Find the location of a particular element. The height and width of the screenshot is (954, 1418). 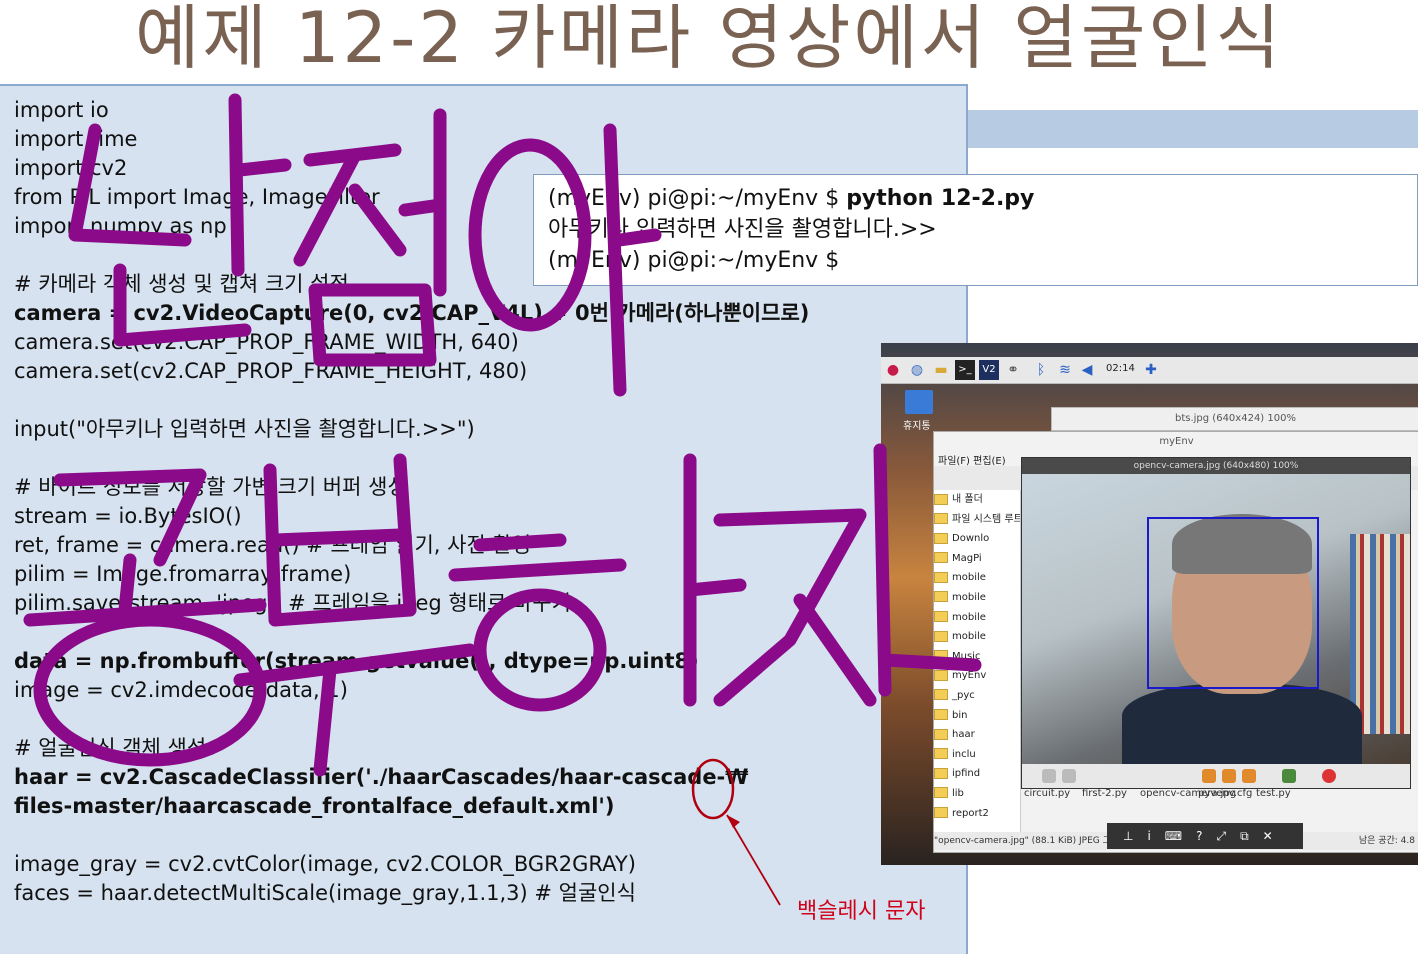

file-manager-title: myEnv is located at coordinates (1176, 441).